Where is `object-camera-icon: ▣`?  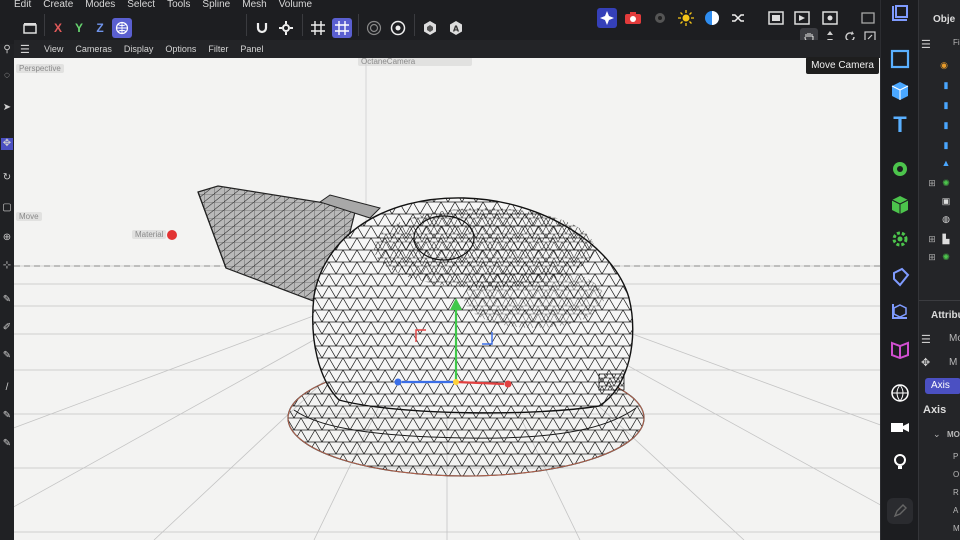
object-camera-icon: ▣ is located at coordinates (946, 201).